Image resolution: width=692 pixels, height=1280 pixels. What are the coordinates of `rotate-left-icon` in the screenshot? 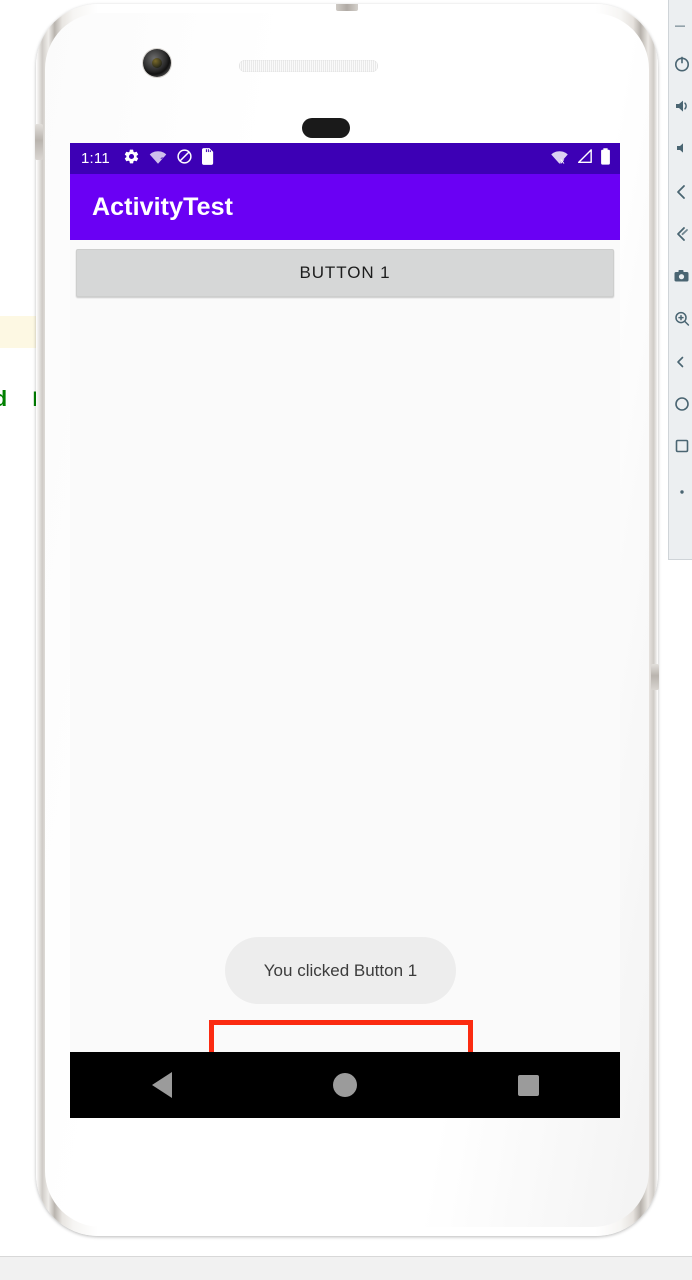 It's located at (682, 192).